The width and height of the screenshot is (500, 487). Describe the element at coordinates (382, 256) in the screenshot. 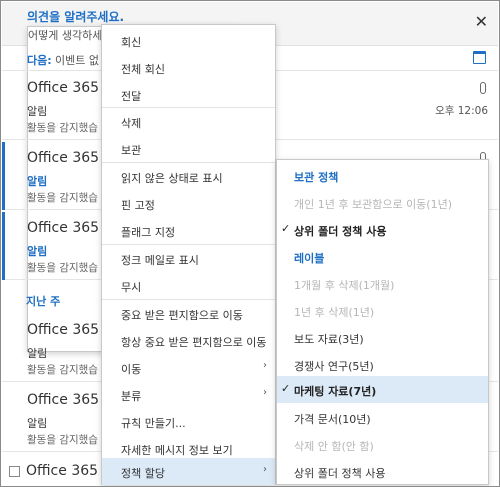

I see `submenu-header-labels: 레이블` at that location.